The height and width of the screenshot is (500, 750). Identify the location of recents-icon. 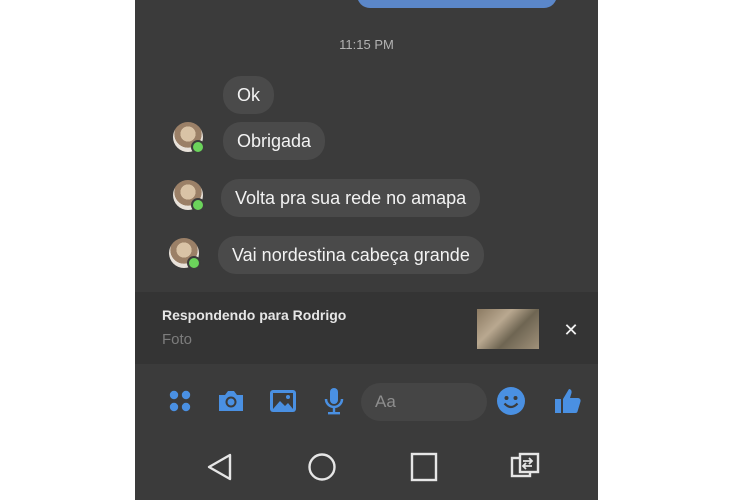
(424, 467).